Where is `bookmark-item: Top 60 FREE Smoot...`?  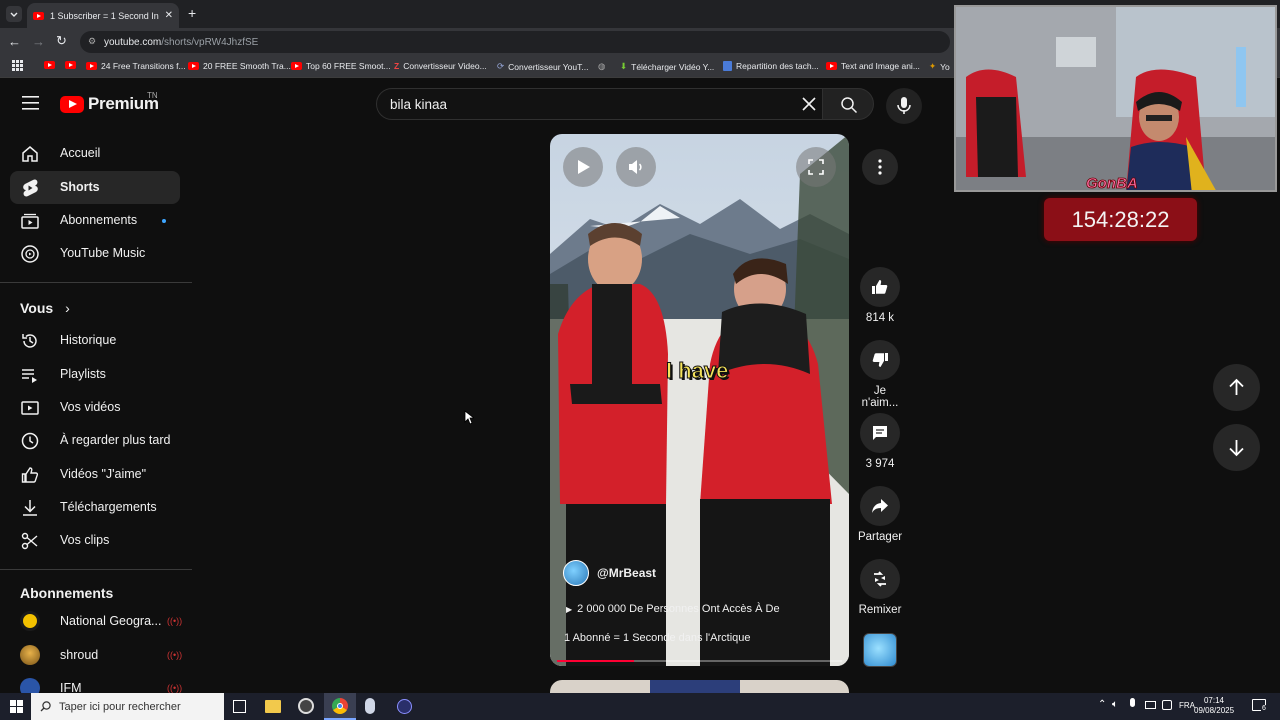 bookmark-item: Top 60 FREE Smoot... is located at coordinates (341, 66).